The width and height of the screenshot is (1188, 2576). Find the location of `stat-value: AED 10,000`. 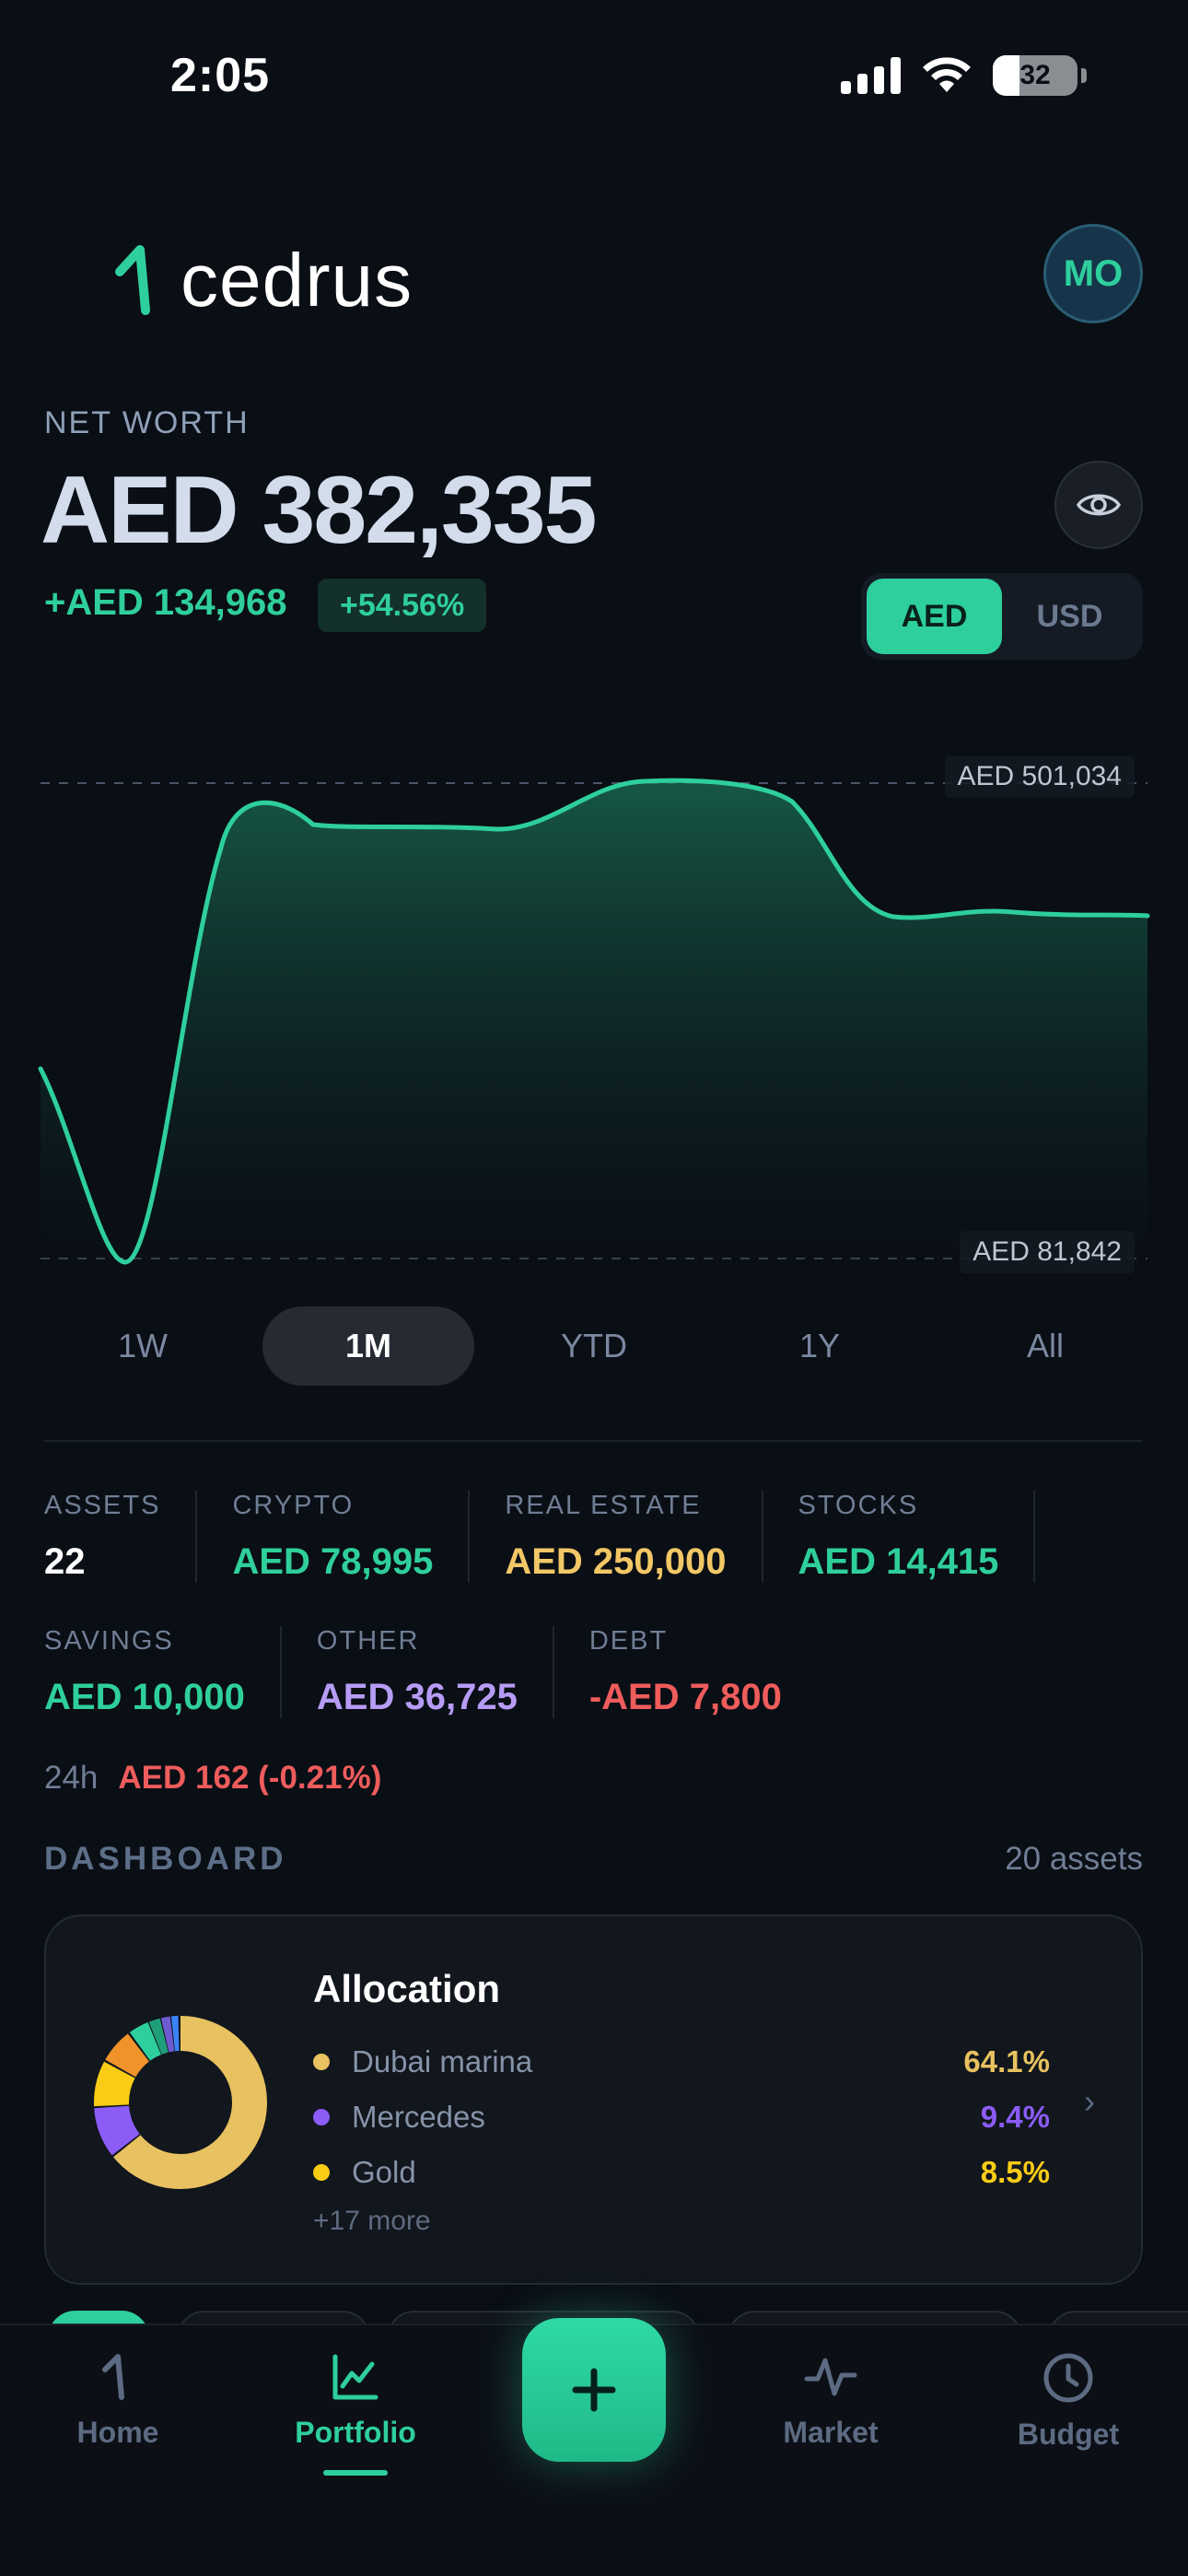

stat-value: AED 10,000 is located at coordinates (144, 1697).